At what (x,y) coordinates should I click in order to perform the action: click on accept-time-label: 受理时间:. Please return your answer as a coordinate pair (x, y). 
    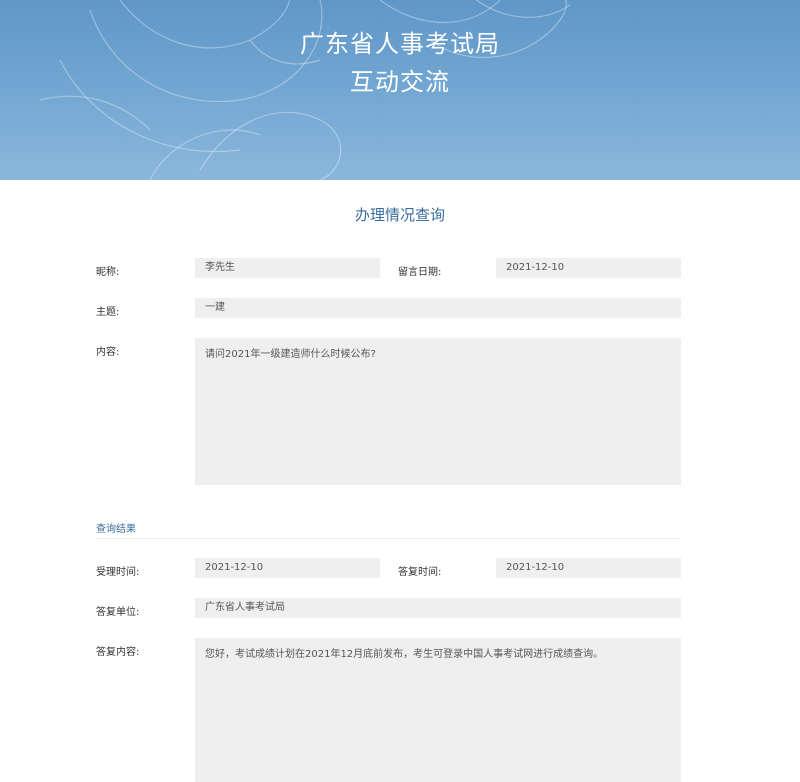
    Looking at the image, I should click on (118, 572).